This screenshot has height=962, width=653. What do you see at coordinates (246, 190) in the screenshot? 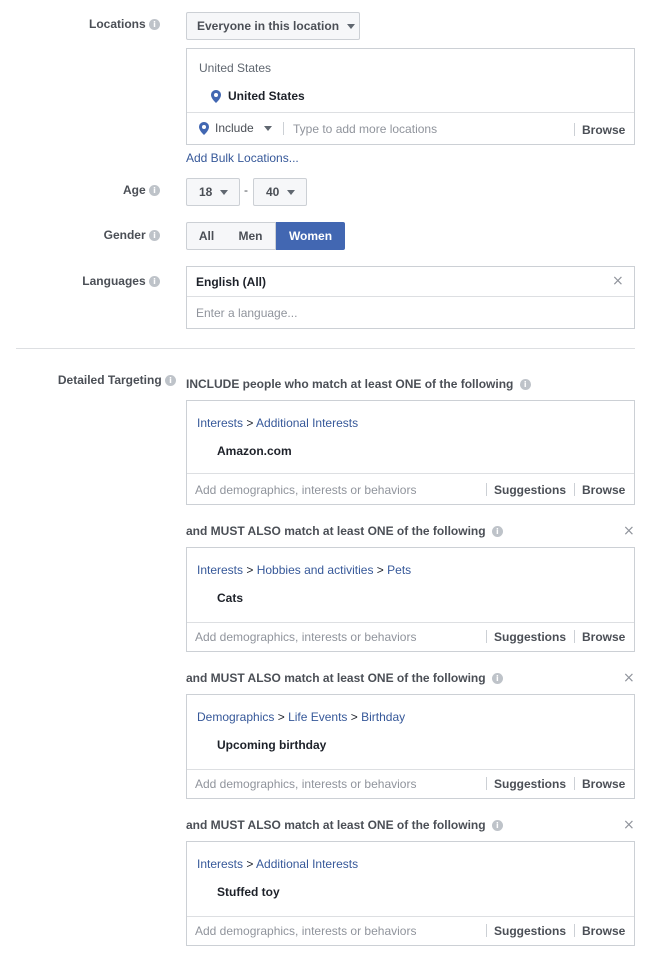
I see `age-dash: -` at bounding box center [246, 190].